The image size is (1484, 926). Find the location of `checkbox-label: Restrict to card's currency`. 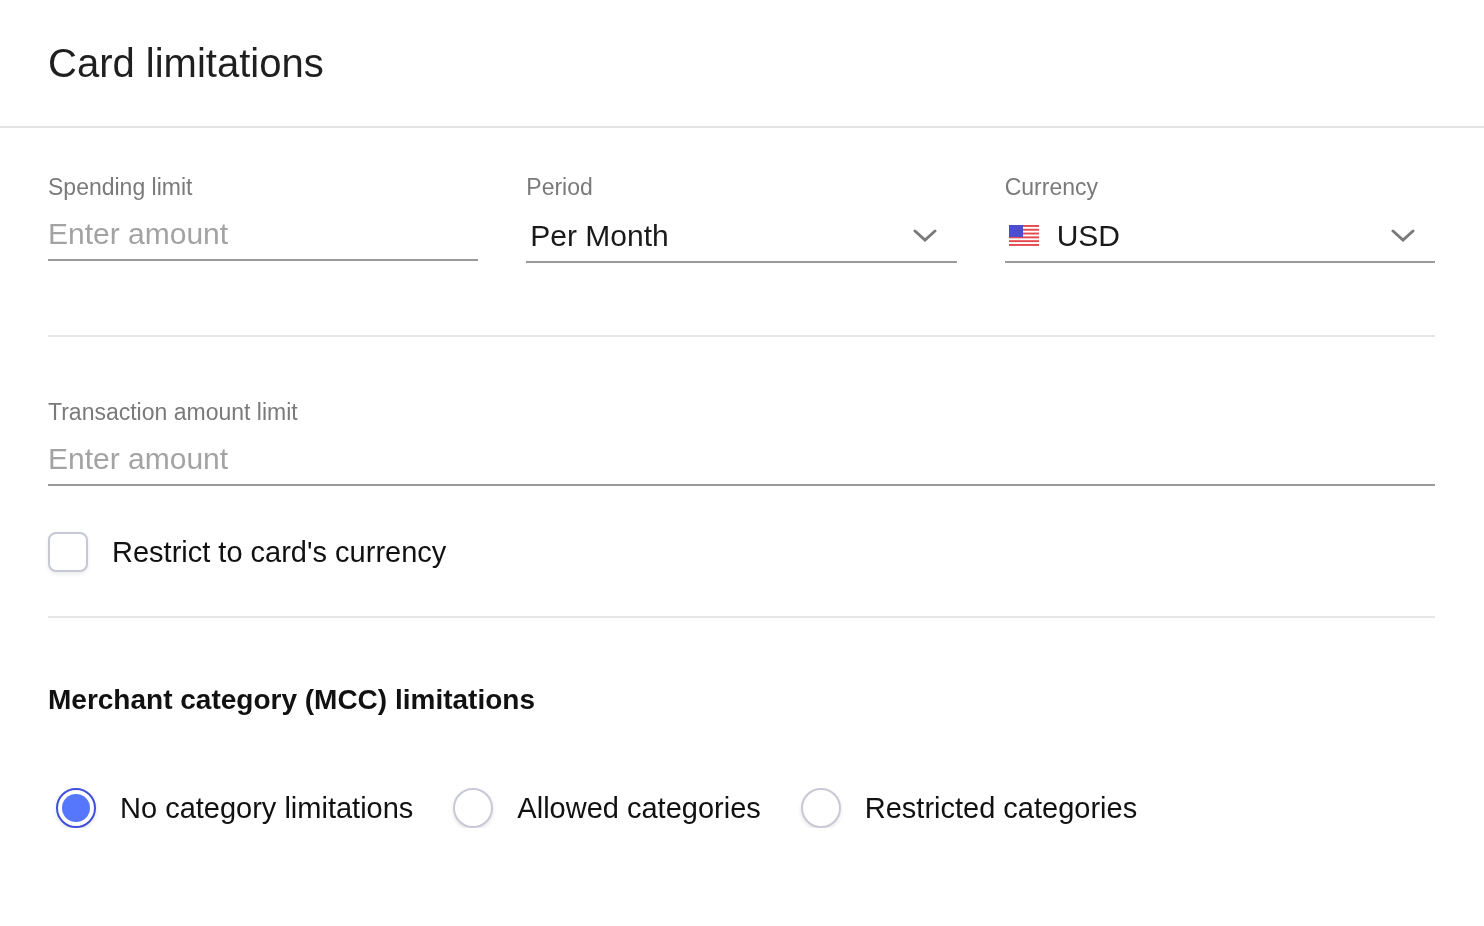

checkbox-label: Restrict to card's currency is located at coordinates (279, 552).